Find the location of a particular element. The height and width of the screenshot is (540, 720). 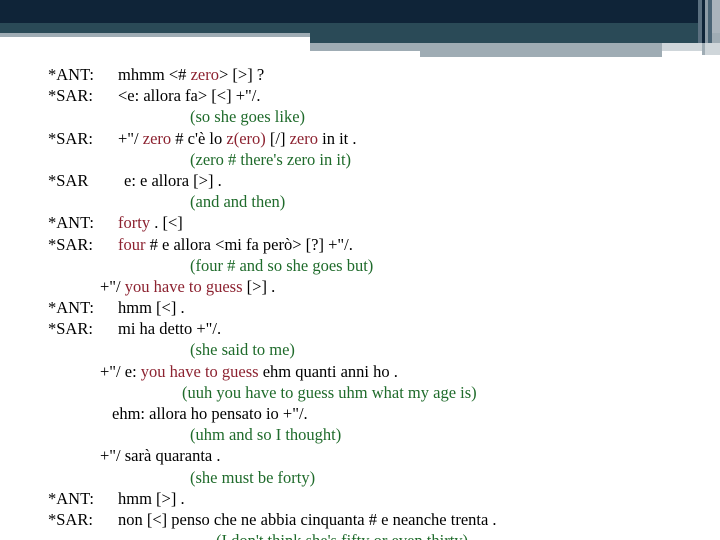

utterance-text: forty . [<] is located at coordinates (150, 222).